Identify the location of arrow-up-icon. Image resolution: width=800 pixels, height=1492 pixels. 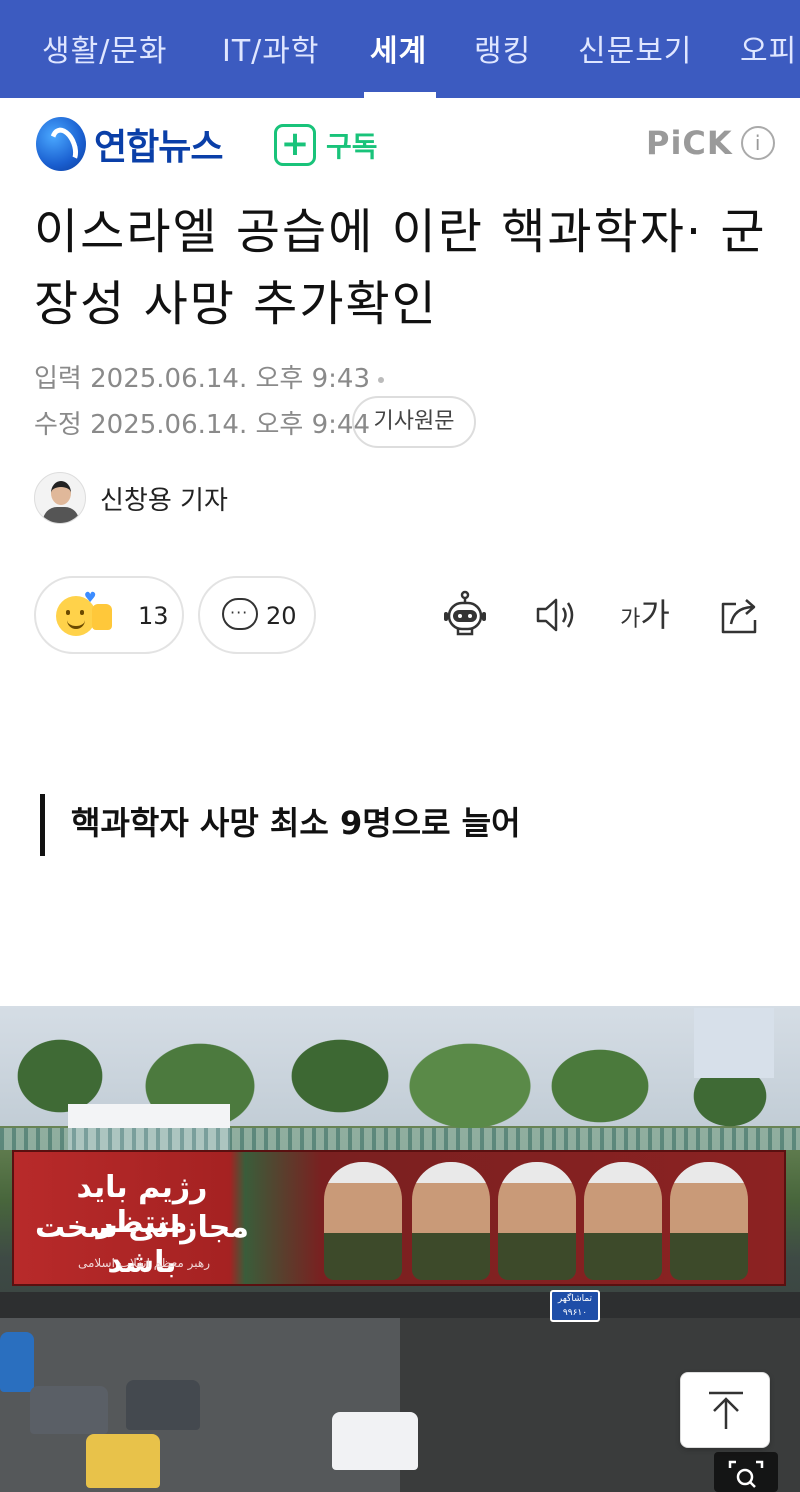
(726, 1410).